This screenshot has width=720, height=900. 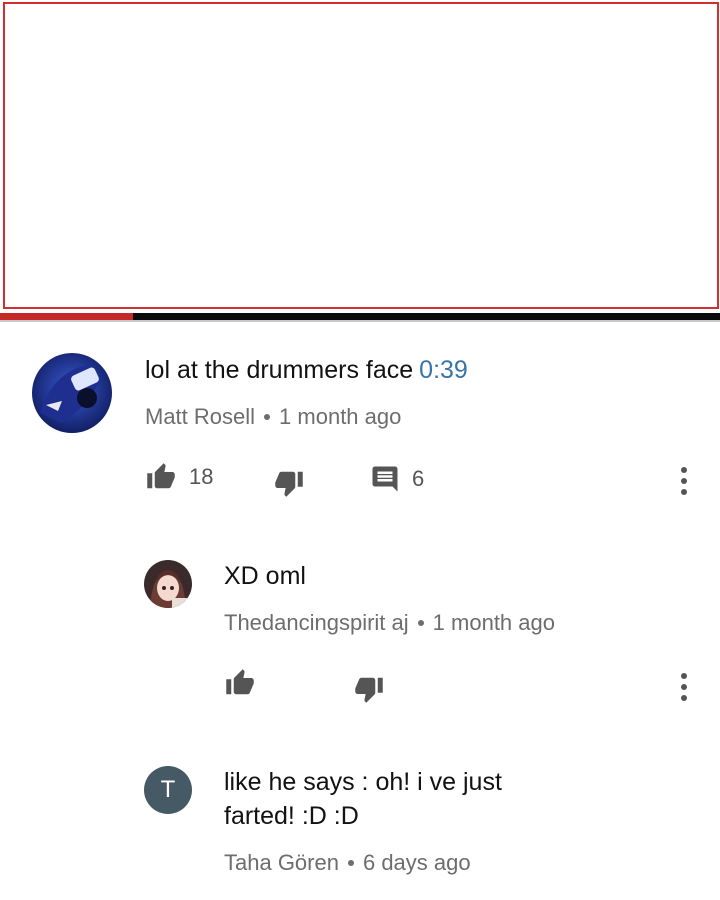 What do you see at coordinates (200, 416) in the screenshot?
I see `author-name: Matt Rosell` at bounding box center [200, 416].